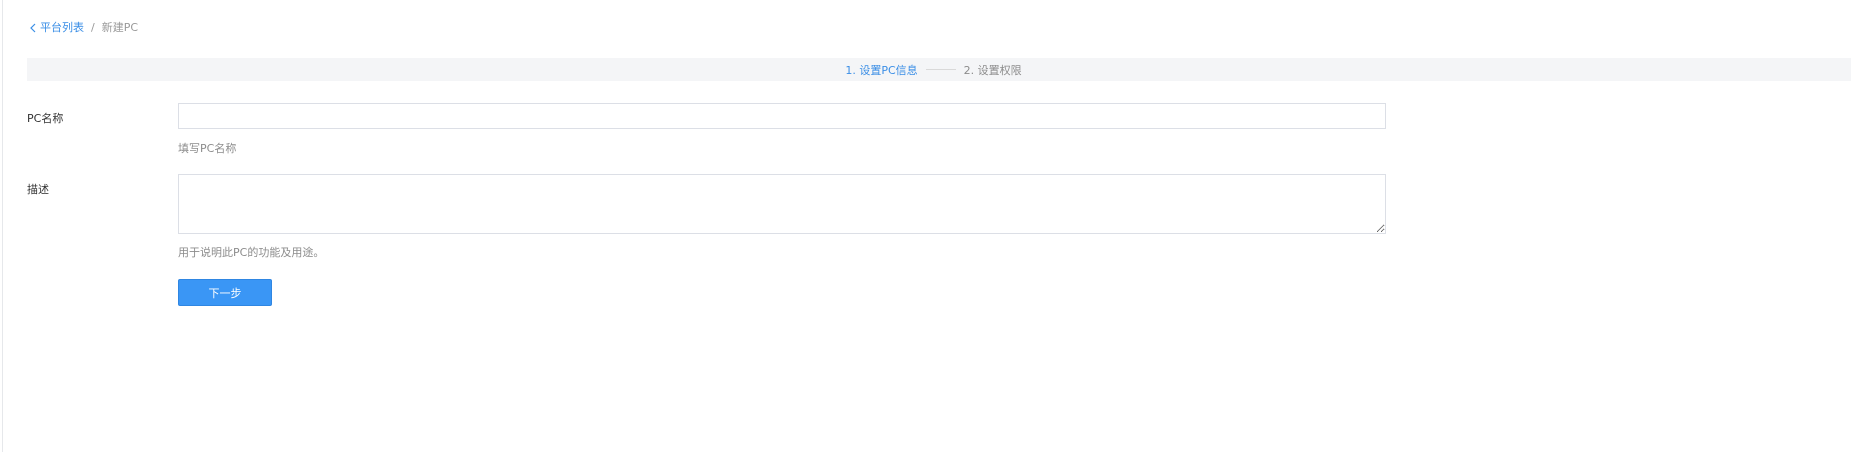 The height and width of the screenshot is (452, 1851). Describe the element at coordinates (992, 70) in the screenshot. I see `step-2: 2. 设置权限` at that location.